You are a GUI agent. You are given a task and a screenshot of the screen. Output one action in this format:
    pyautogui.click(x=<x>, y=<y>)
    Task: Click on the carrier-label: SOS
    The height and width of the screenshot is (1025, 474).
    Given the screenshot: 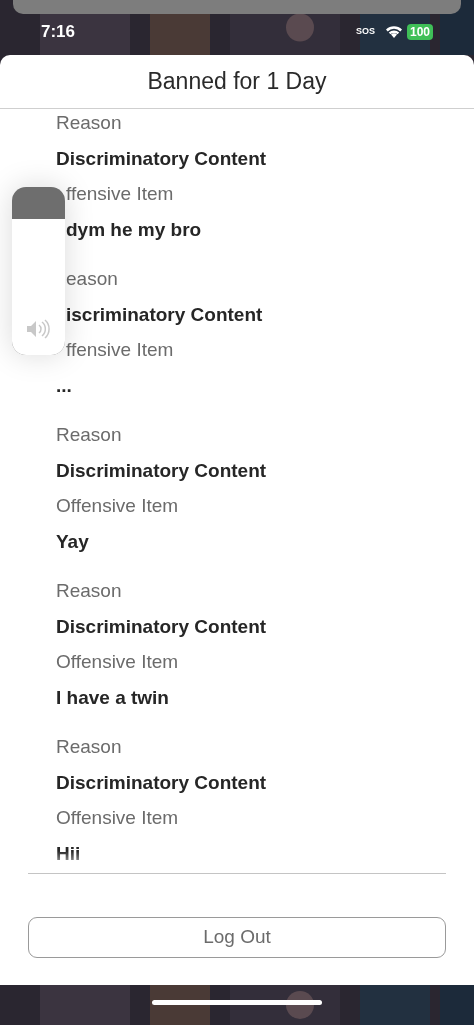 What is the action you would take?
    pyautogui.click(x=365, y=31)
    